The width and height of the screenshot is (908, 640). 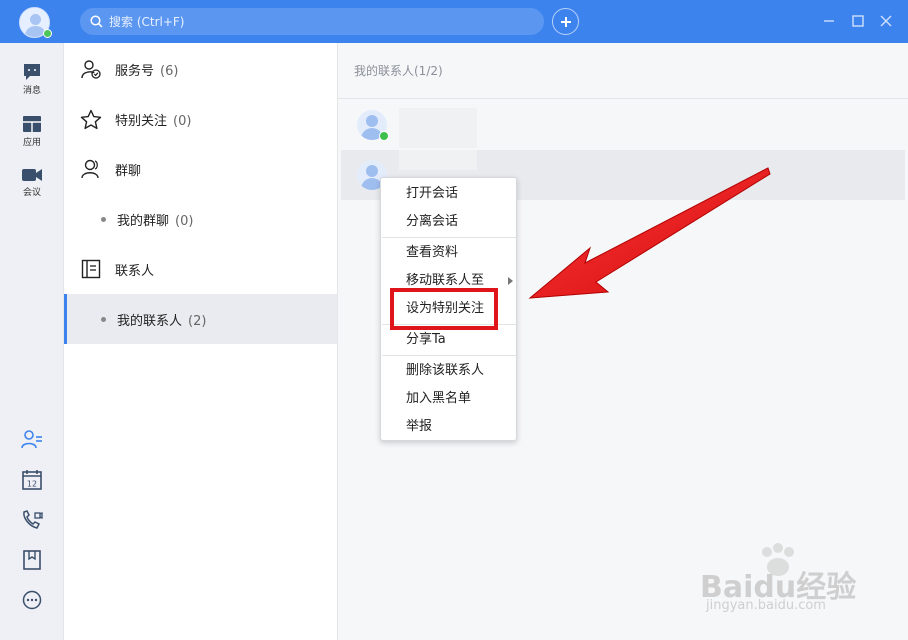 I want to click on watermark-url: jingyan.baidu.com, so click(x=766, y=605).